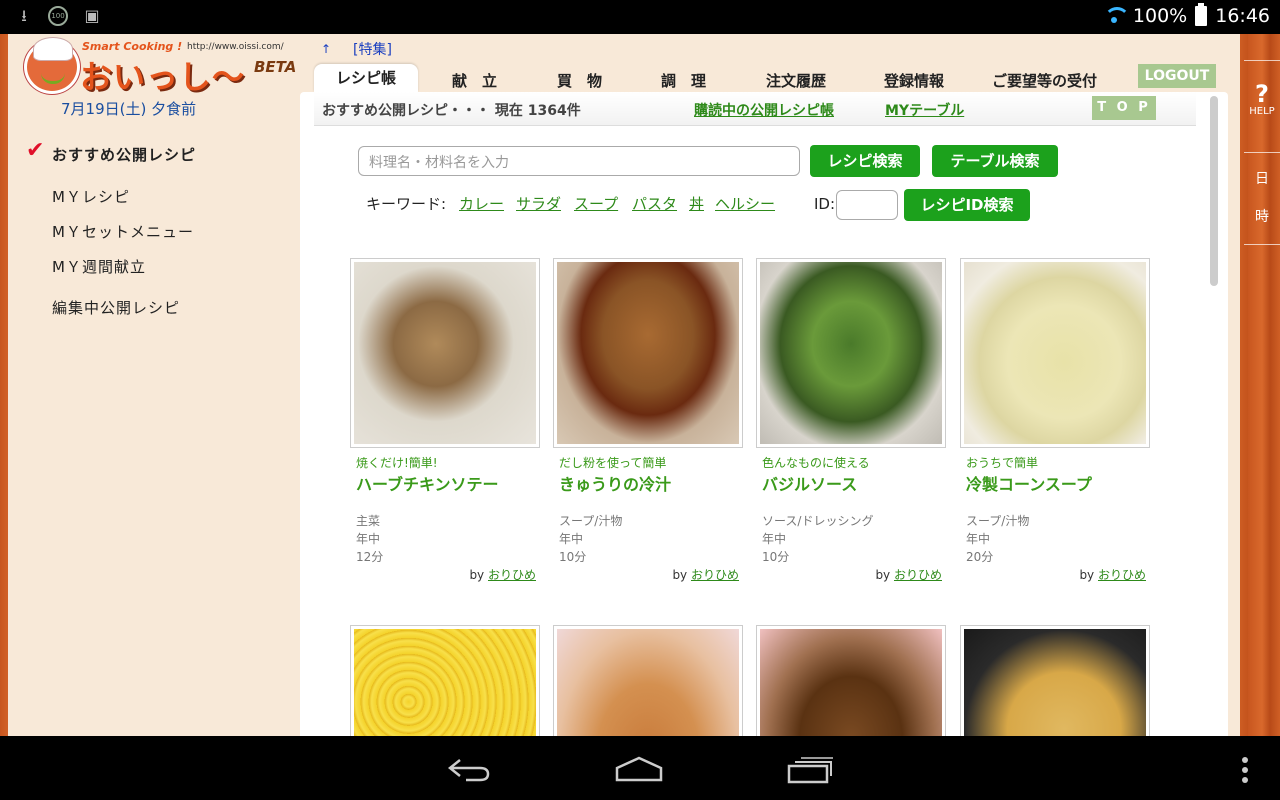 This screenshot has height=800, width=1280. I want to click on keyword-donburi: 丼, so click(696, 203).